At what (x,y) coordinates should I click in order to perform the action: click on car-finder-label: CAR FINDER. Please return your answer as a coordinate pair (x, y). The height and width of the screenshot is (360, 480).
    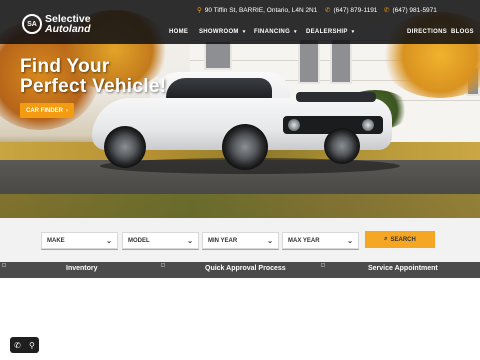
    Looking at the image, I should click on (44, 110).